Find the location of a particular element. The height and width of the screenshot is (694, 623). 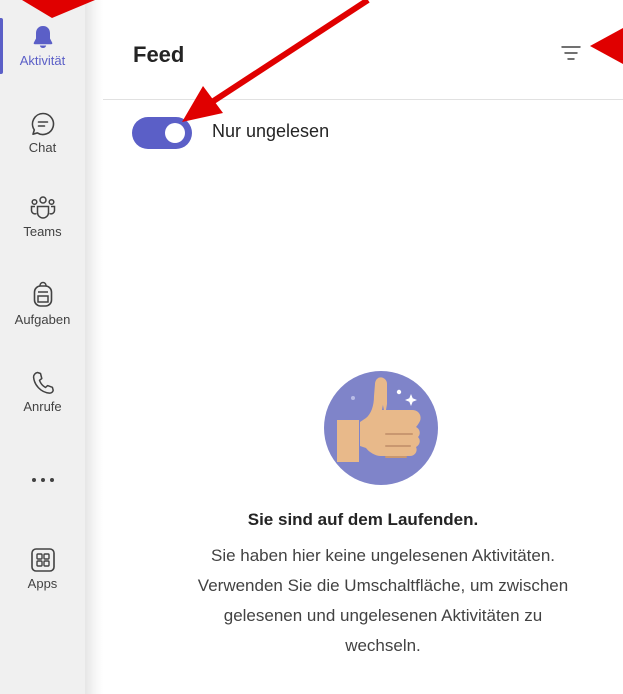

phone-icon is located at coordinates (43, 382).